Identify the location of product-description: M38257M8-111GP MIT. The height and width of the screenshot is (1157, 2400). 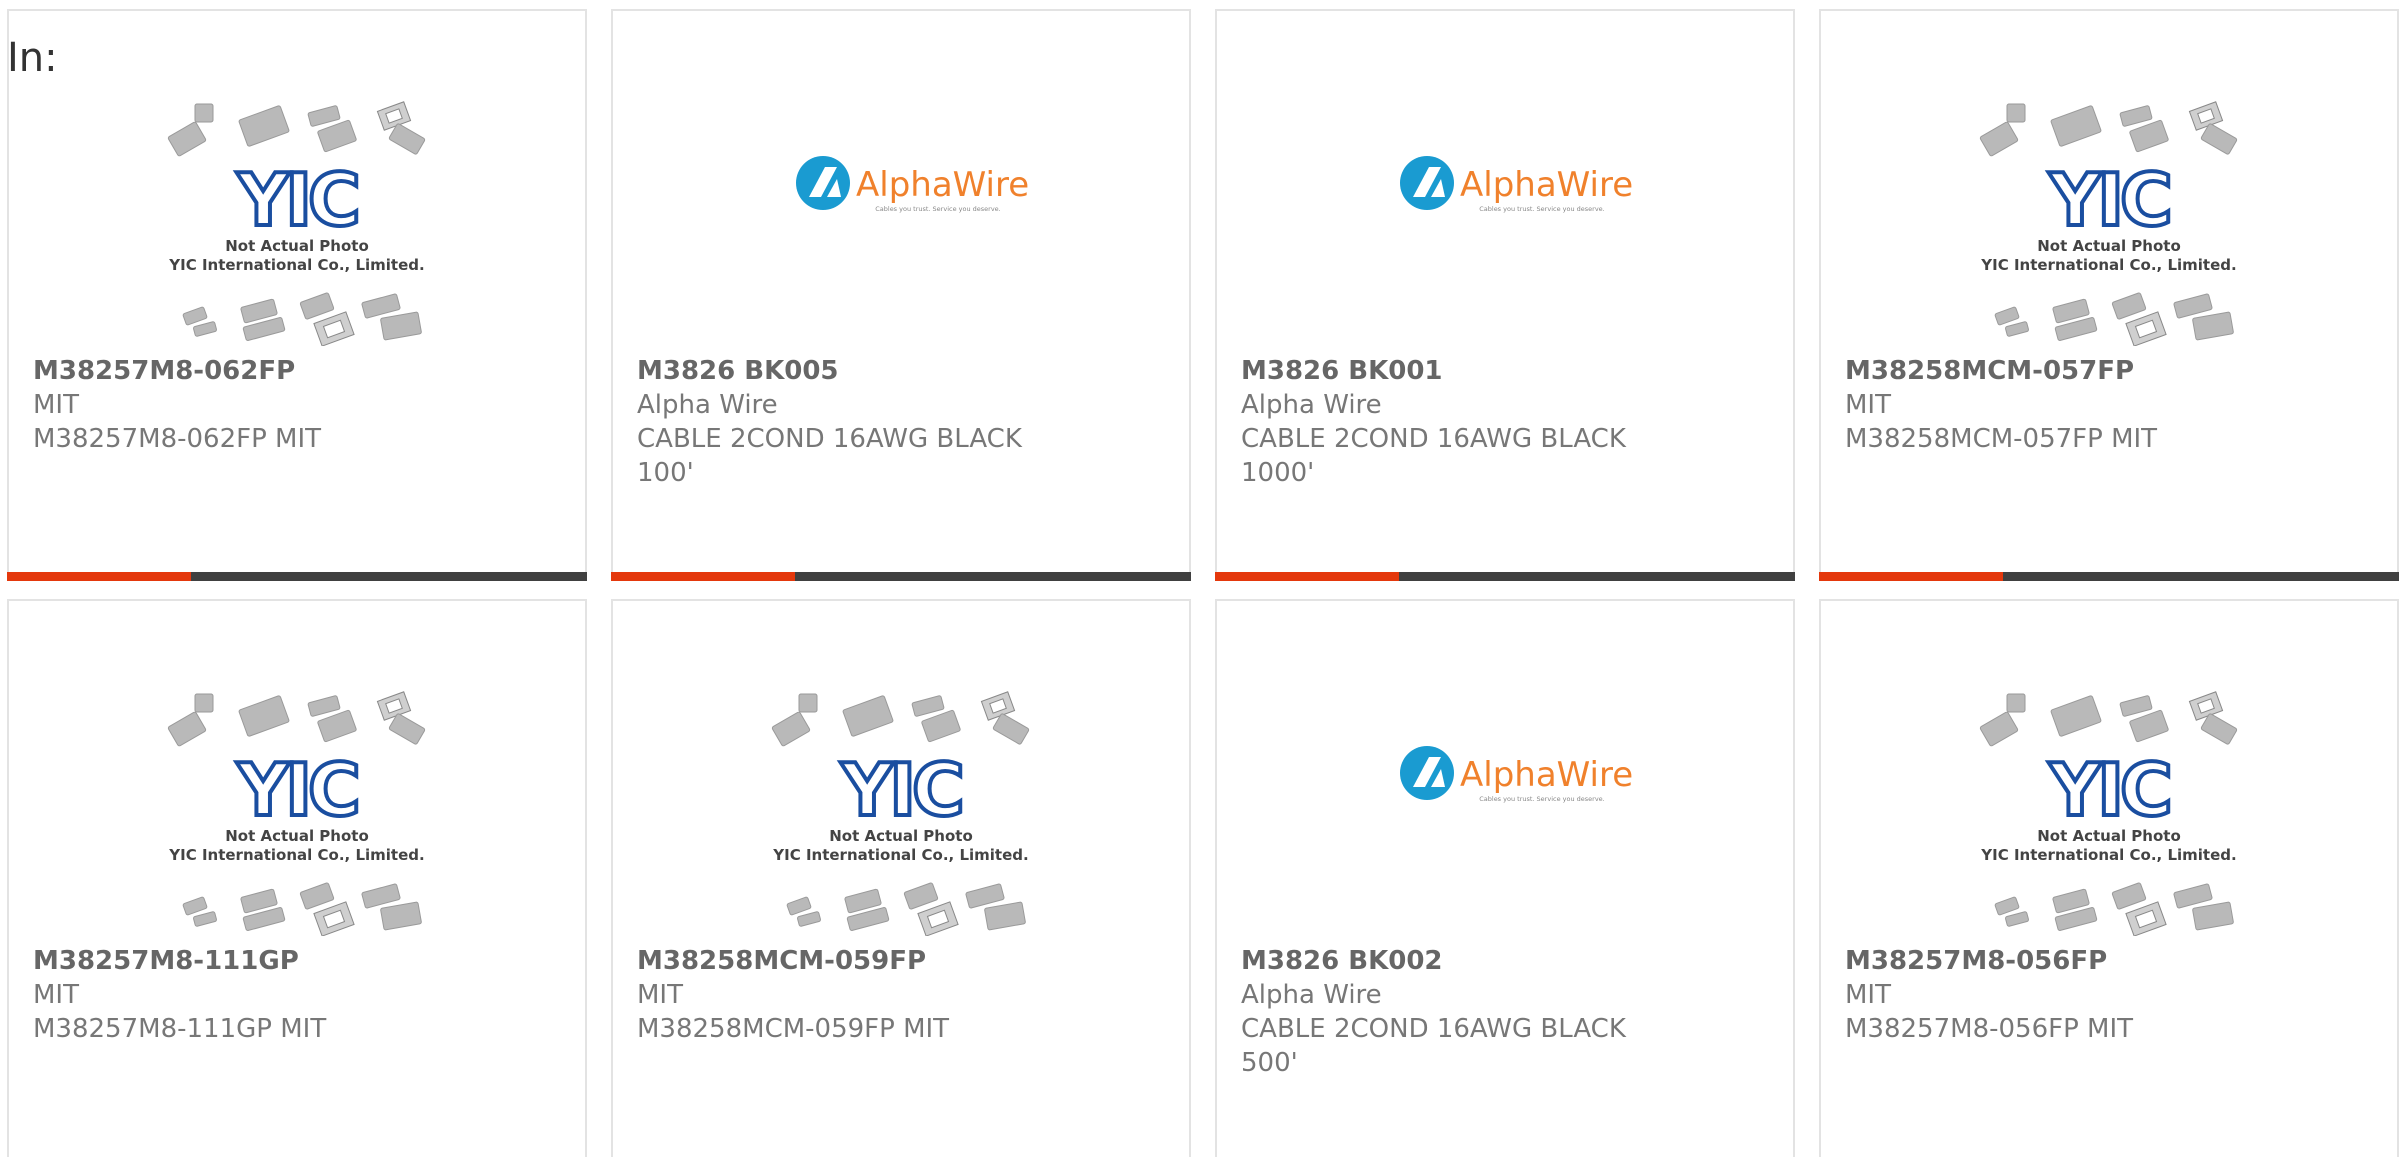
(180, 1029).